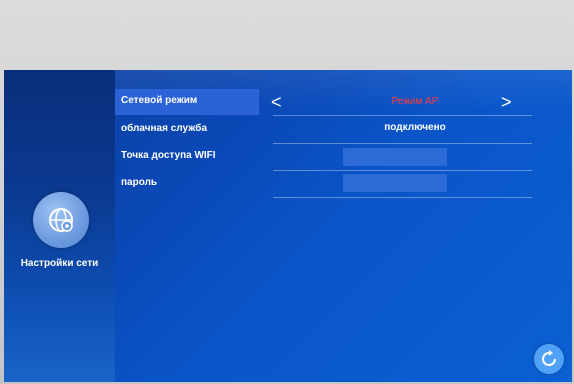 The height and width of the screenshot is (384, 574). Describe the element at coordinates (549, 359) in the screenshot. I see `back-refresh-icon` at that location.